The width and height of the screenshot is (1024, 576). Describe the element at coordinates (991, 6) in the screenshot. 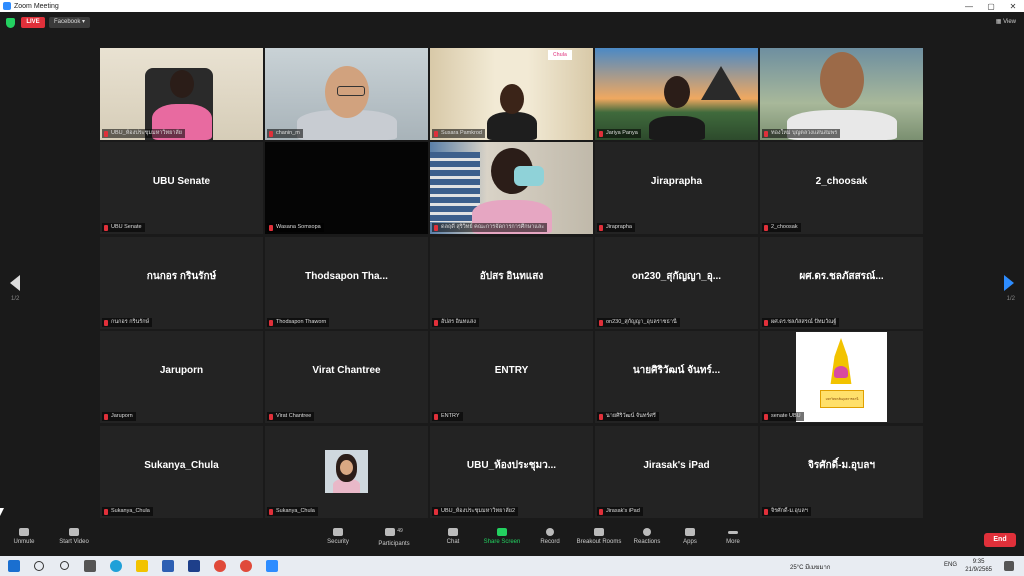

I see `maximize-button: ▢` at that location.